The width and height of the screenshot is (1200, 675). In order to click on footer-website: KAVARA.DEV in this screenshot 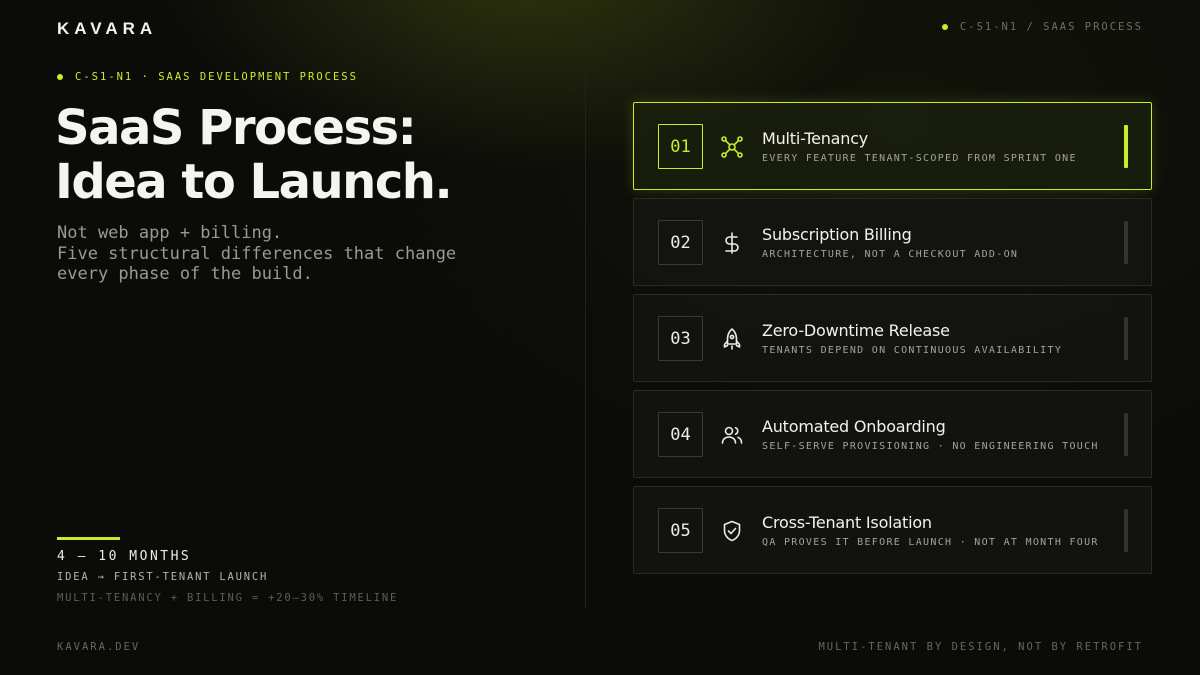, I will do `click(98, 647)`.